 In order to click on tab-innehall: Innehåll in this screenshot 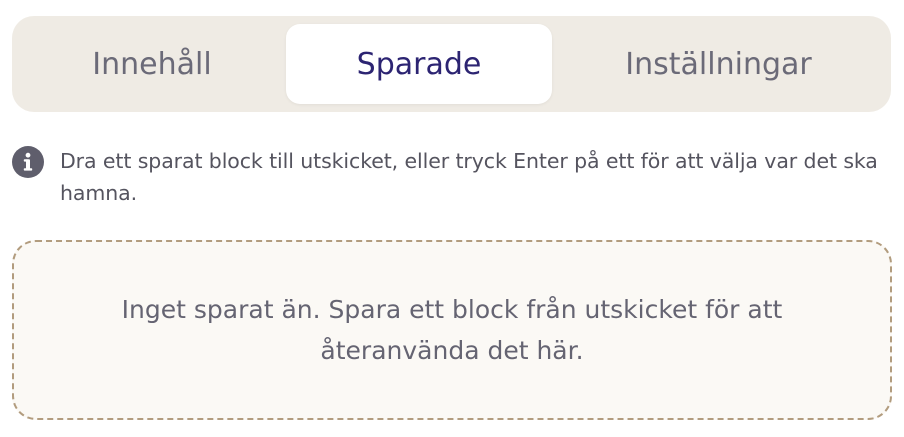, I will do `click(152, 64)`.